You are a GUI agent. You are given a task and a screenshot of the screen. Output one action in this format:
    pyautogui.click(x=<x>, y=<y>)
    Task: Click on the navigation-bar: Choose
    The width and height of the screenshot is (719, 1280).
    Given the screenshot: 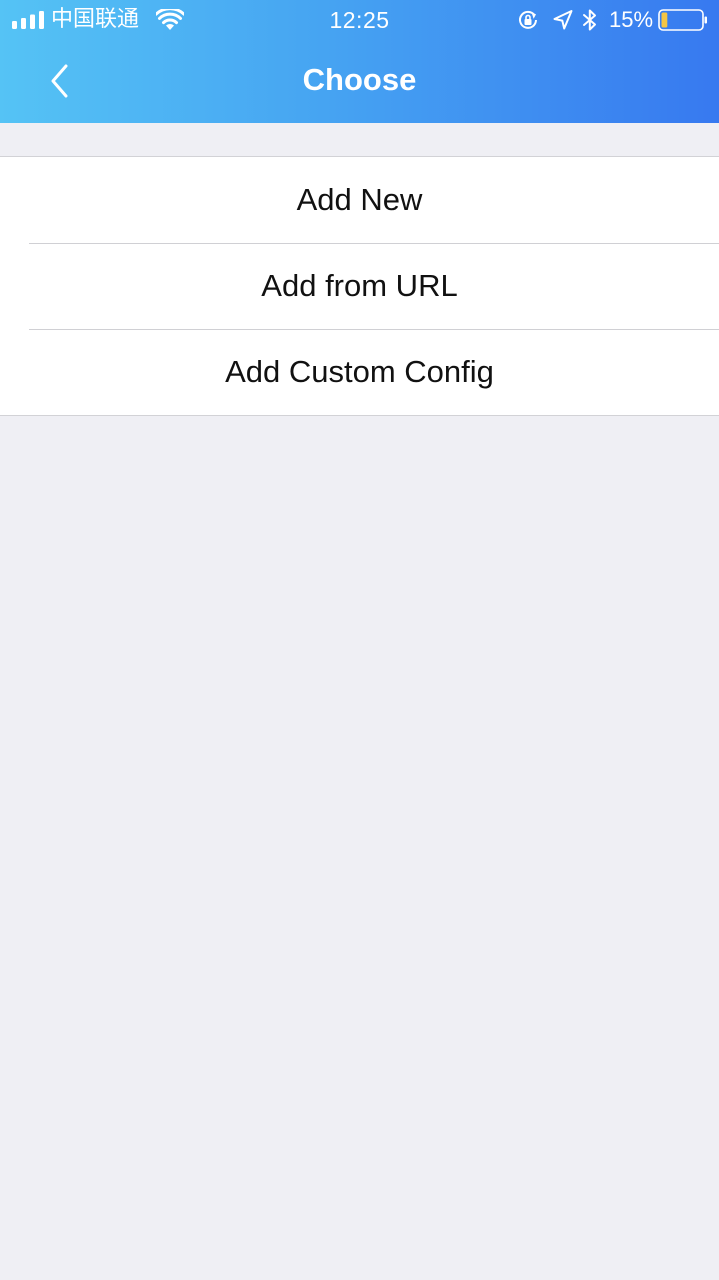 What is the action you would take?
    pyautogui.click(x=359, y=81)
    